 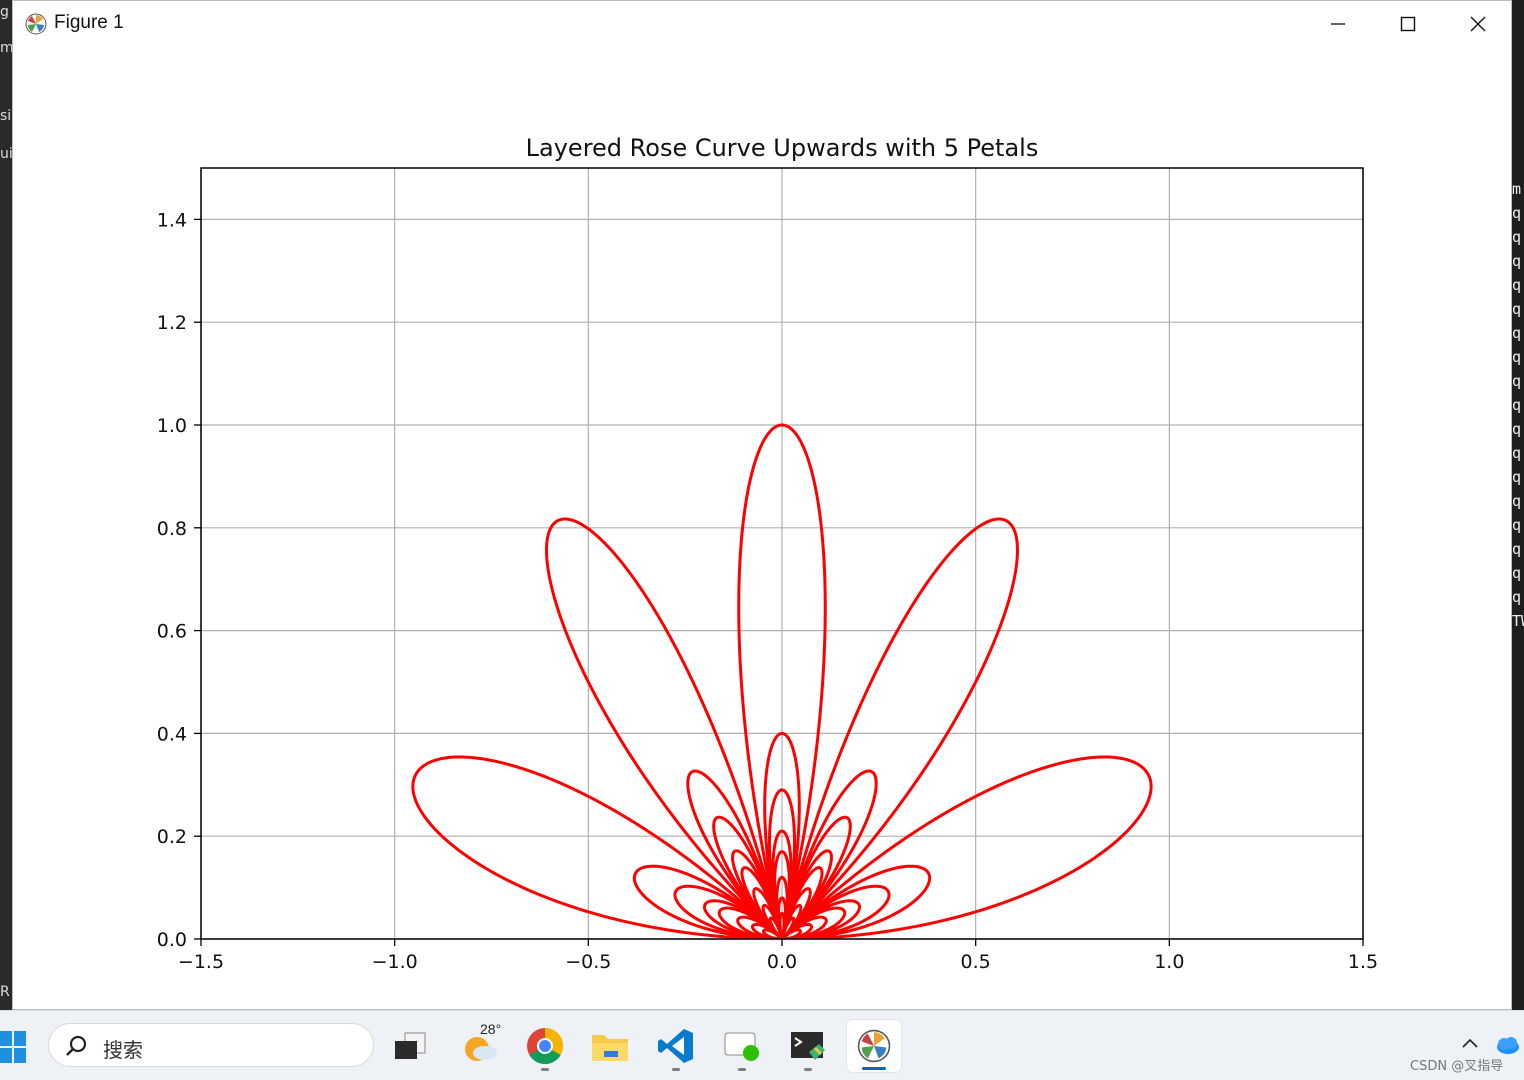 I want to click on minimize-button, so click(x=1338, y=24).